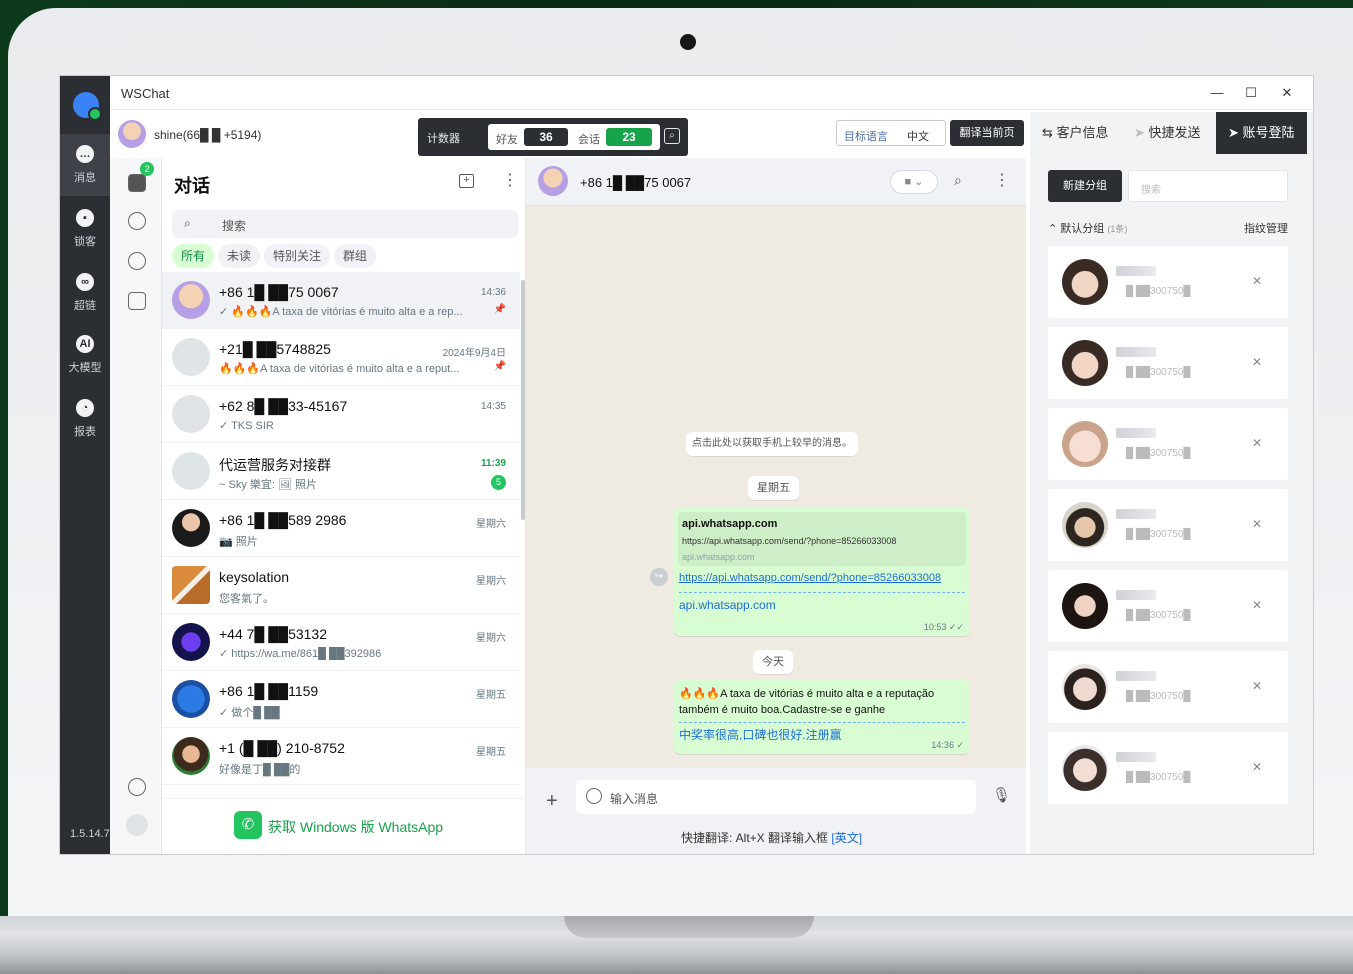 Image resolution: width=1353 pixels, height=974 pixels. I want to click on account-avatar, so click(132, 134).